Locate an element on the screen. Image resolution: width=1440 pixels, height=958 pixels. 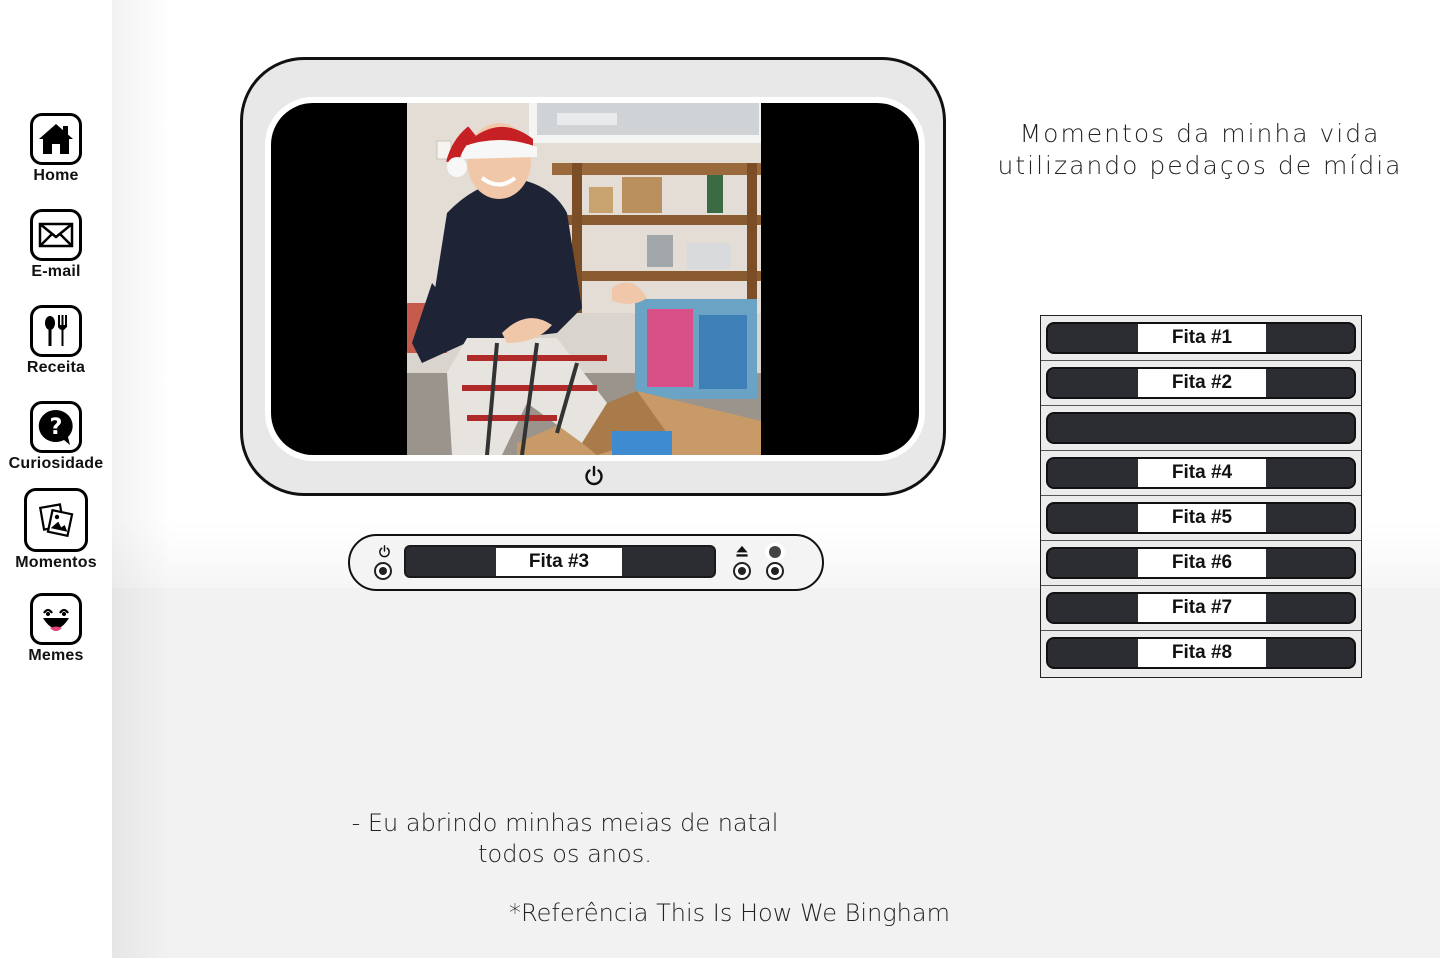
rack-slot: Fita #1 is located at coordinates (1201, 338).